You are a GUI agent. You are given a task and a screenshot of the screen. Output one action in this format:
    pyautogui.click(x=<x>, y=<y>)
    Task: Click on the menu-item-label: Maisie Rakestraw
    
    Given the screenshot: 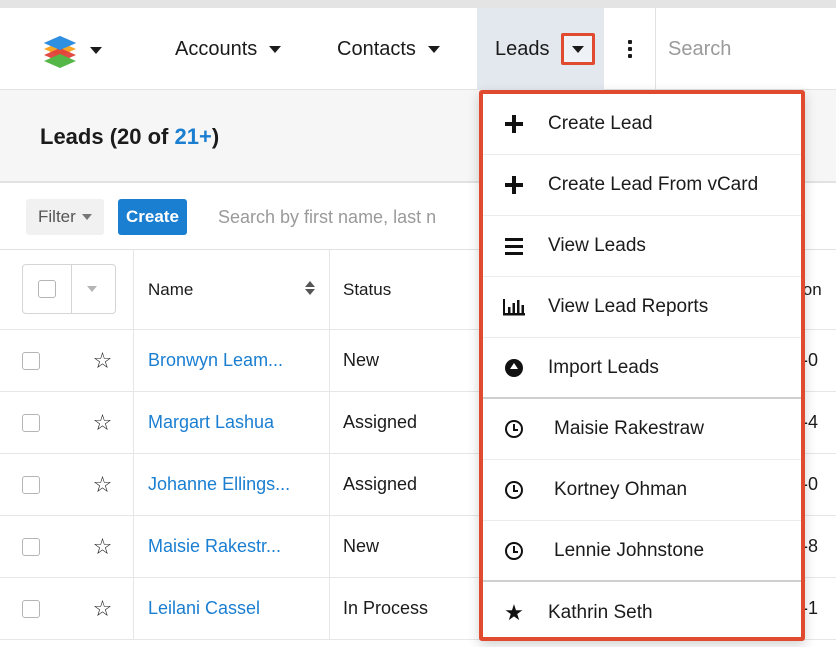 What is the action you would take?
    pyautogui.click(x=629, y=428)
    